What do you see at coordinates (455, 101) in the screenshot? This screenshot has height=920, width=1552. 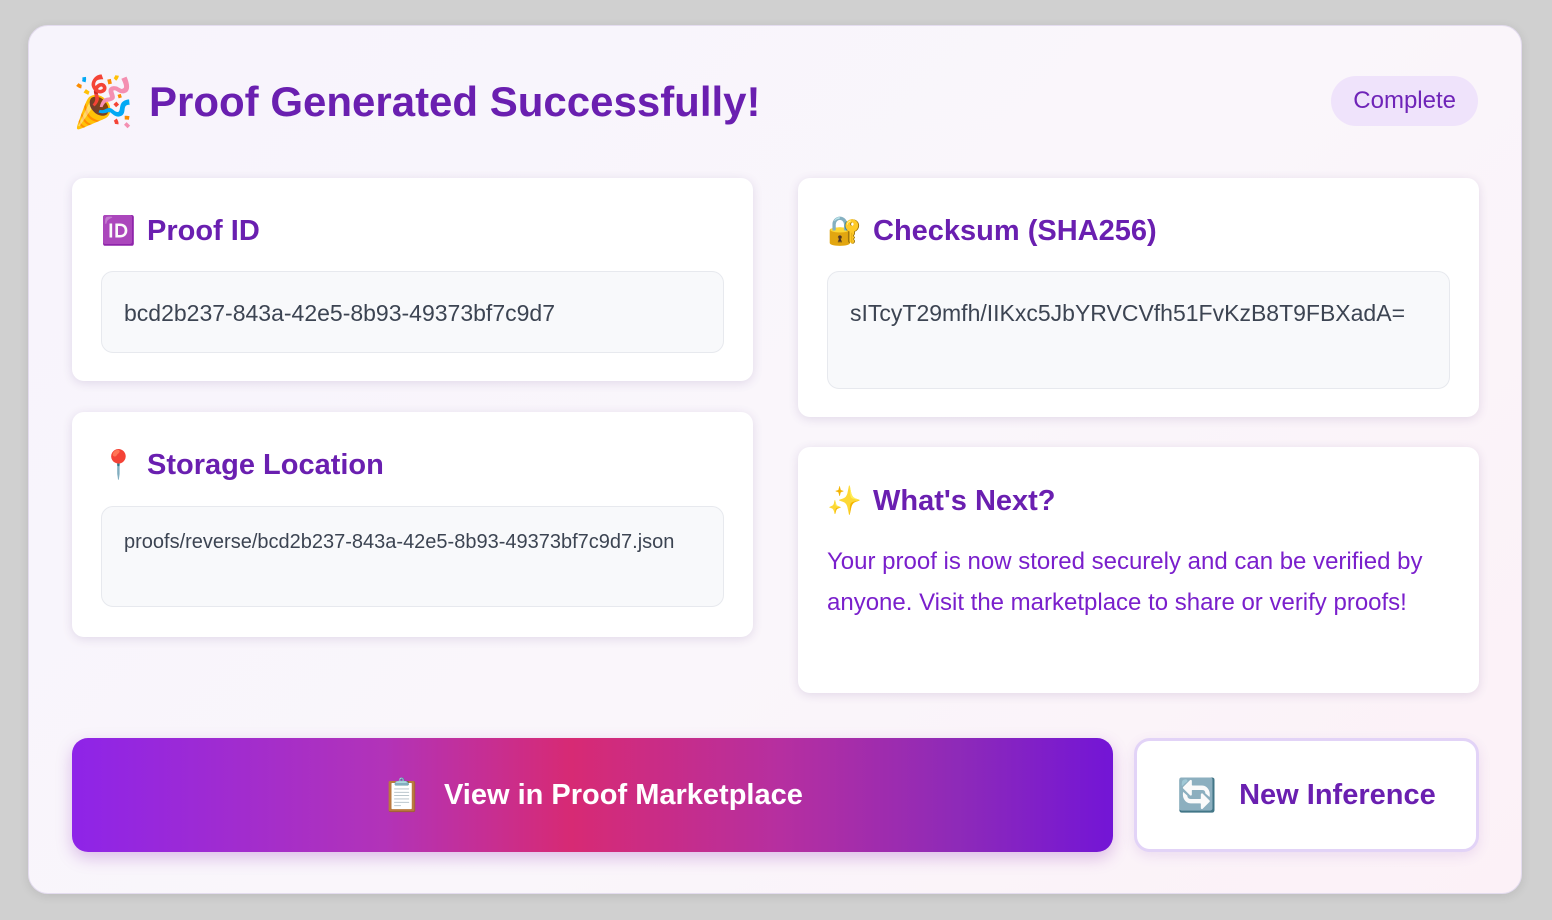 I see `page-title: Proof Generated Successfully!` at bounding box center [455, 101].